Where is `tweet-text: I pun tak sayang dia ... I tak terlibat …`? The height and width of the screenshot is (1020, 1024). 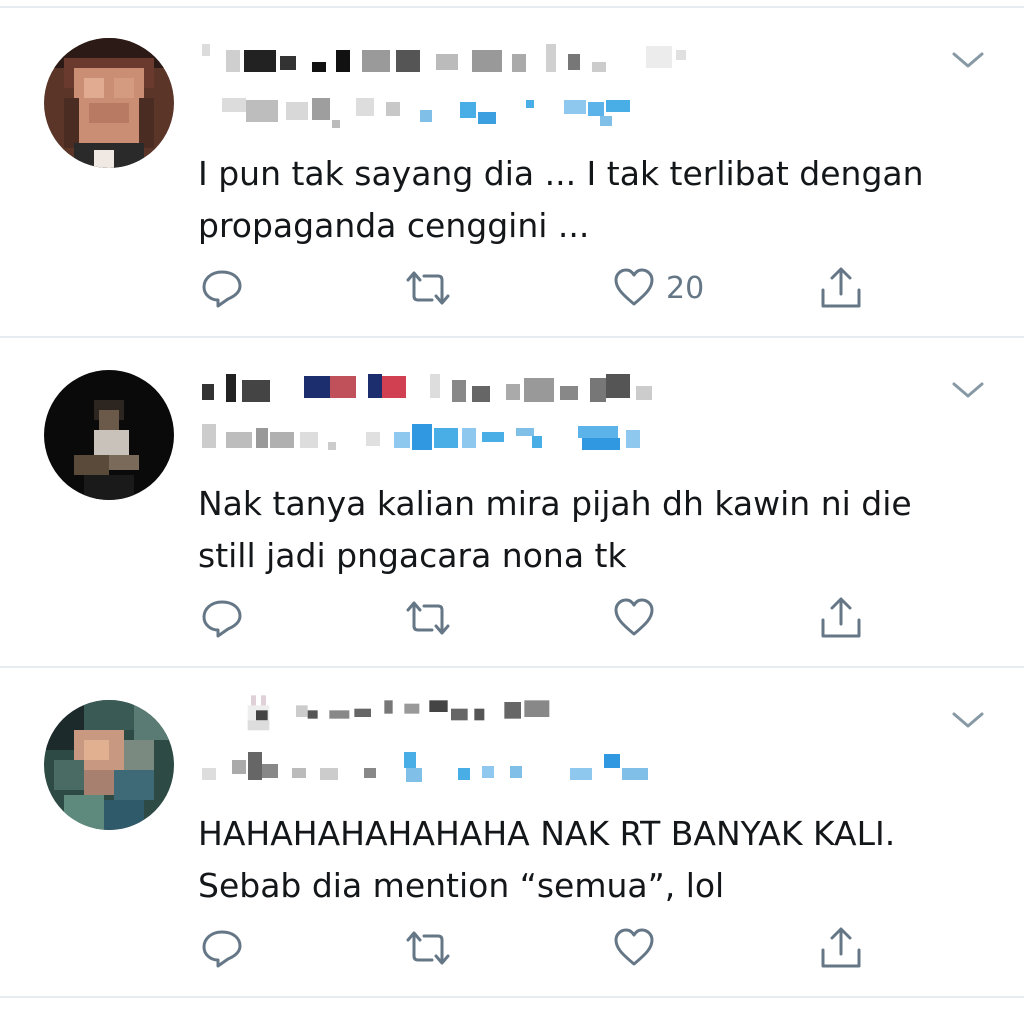
tweet-text: I pun tak sayang dia ... I tak terlibat … is located at coordinates (561, 199).